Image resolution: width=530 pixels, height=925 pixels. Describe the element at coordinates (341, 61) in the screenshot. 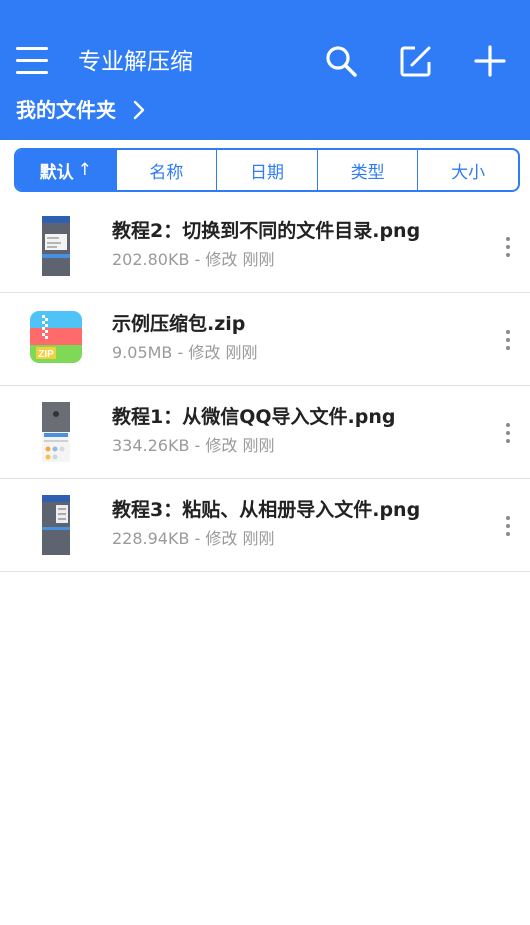

I see `search-icon` at that location.